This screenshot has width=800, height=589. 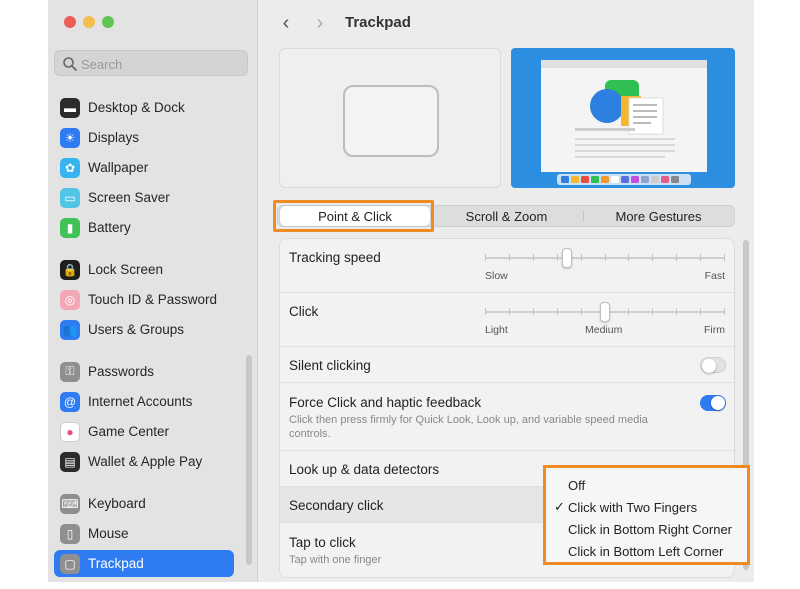 I want to click on menu-item-label: Click in Bottom Left Corner, so click(x=646, y=551).